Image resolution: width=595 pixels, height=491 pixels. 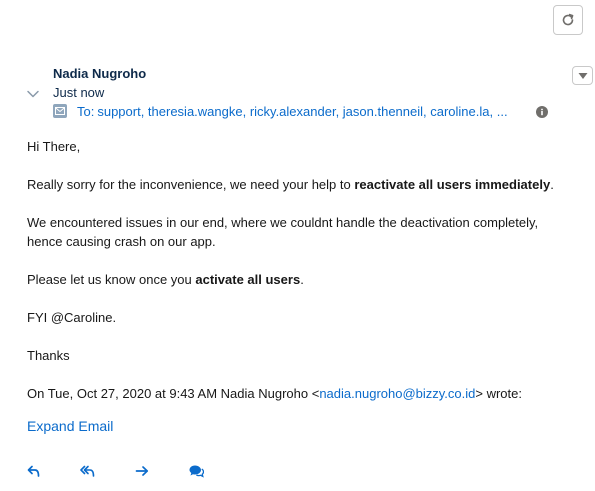 I want to click on fyi-line: FYI @Caroline., so click(x=72, y=317).